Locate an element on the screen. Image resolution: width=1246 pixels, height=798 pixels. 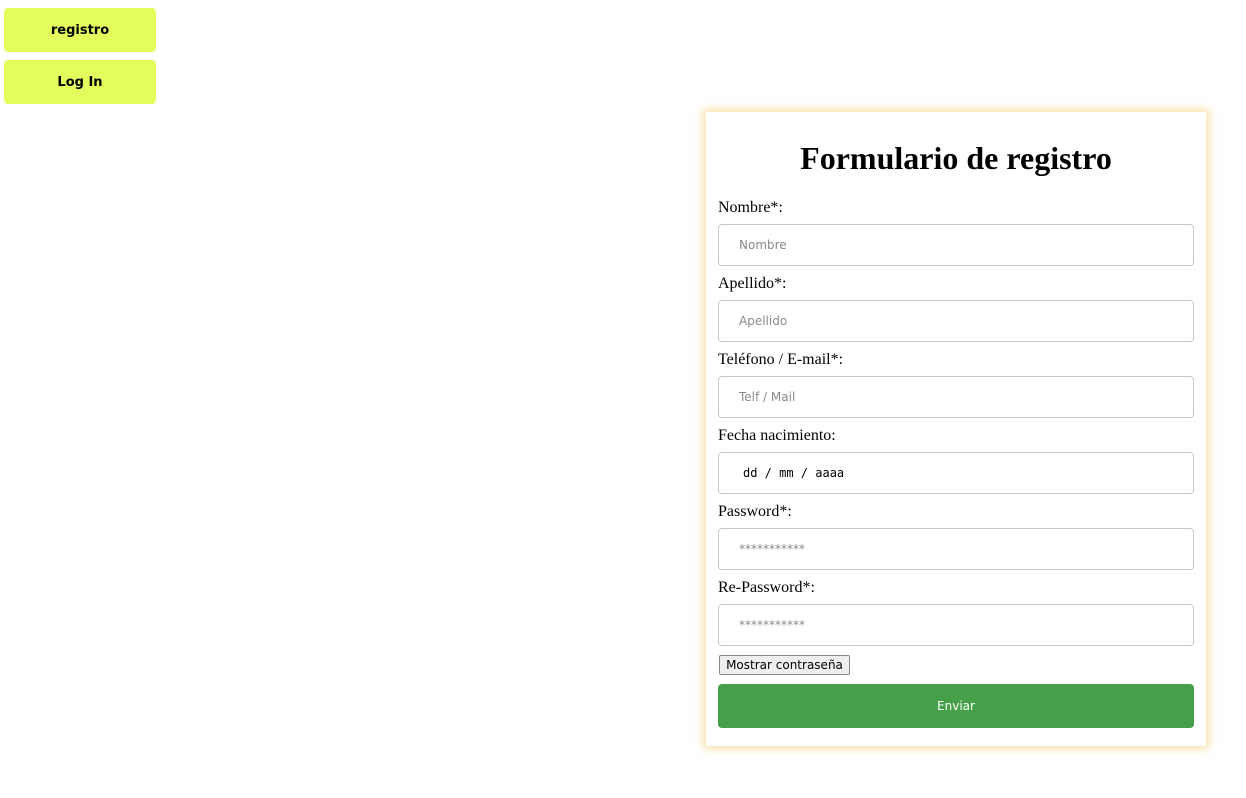
nombre-label: Nombre*: is located at coordinates (750, 207).